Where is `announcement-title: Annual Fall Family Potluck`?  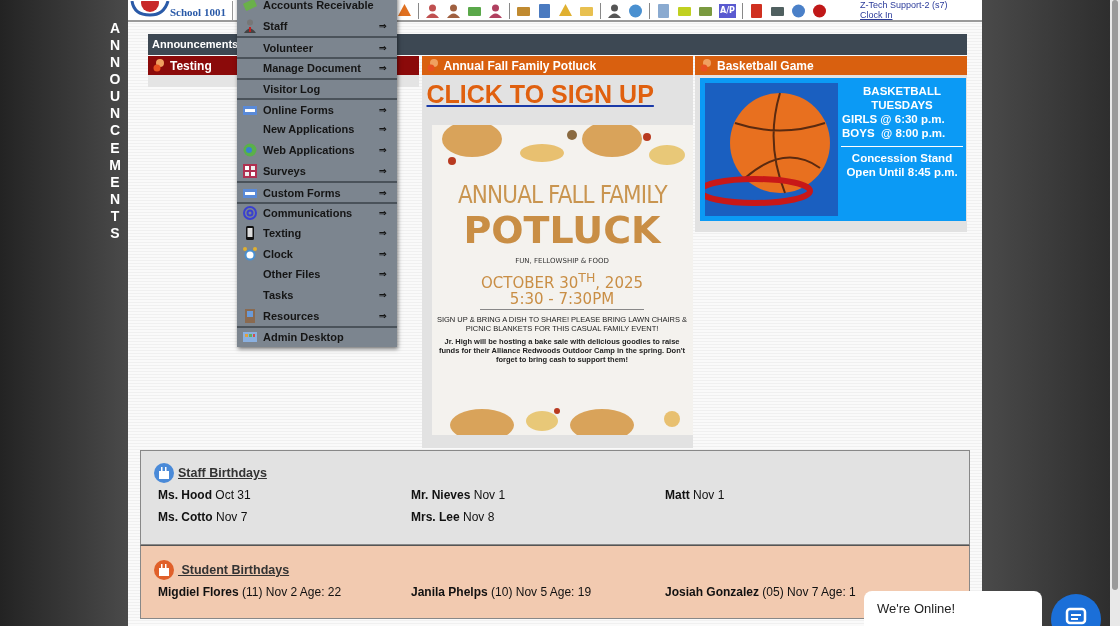
announcement-title: Annual Fall Family Potluck is located at coordinates (557, 65).